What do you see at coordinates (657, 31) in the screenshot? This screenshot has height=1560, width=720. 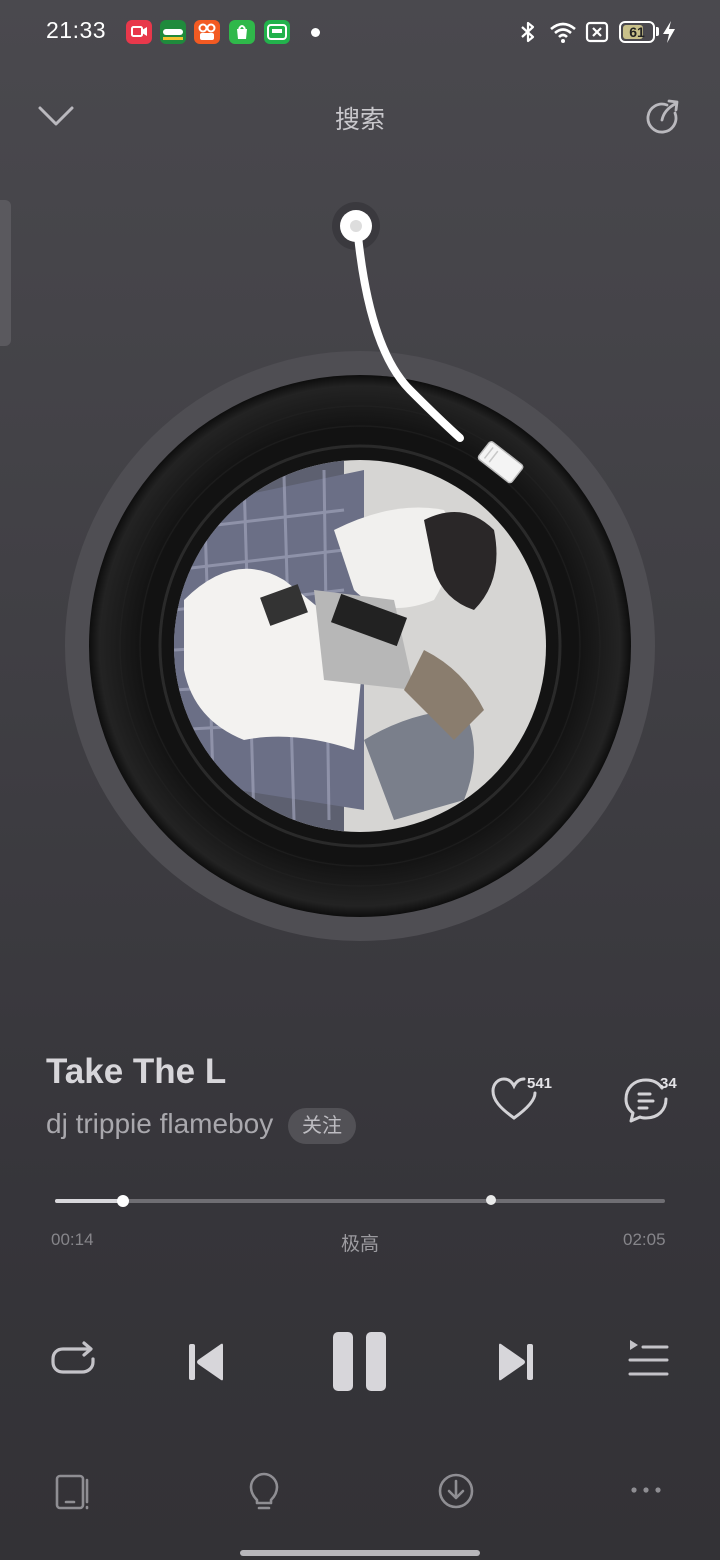 I see `battery-tip` at bounding box center [657, 31].